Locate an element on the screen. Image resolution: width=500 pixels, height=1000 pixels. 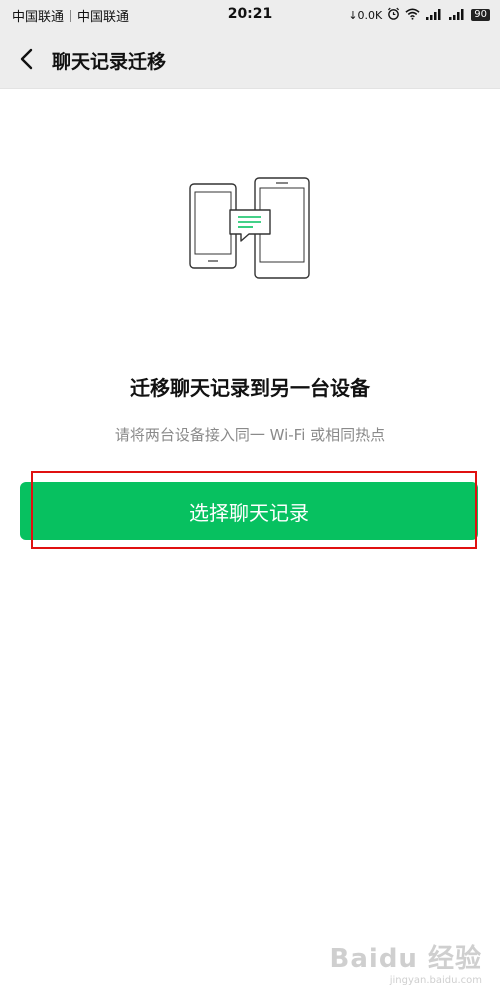
status-icons: ↓0.0K 90 is located at coordinates (419, 15).